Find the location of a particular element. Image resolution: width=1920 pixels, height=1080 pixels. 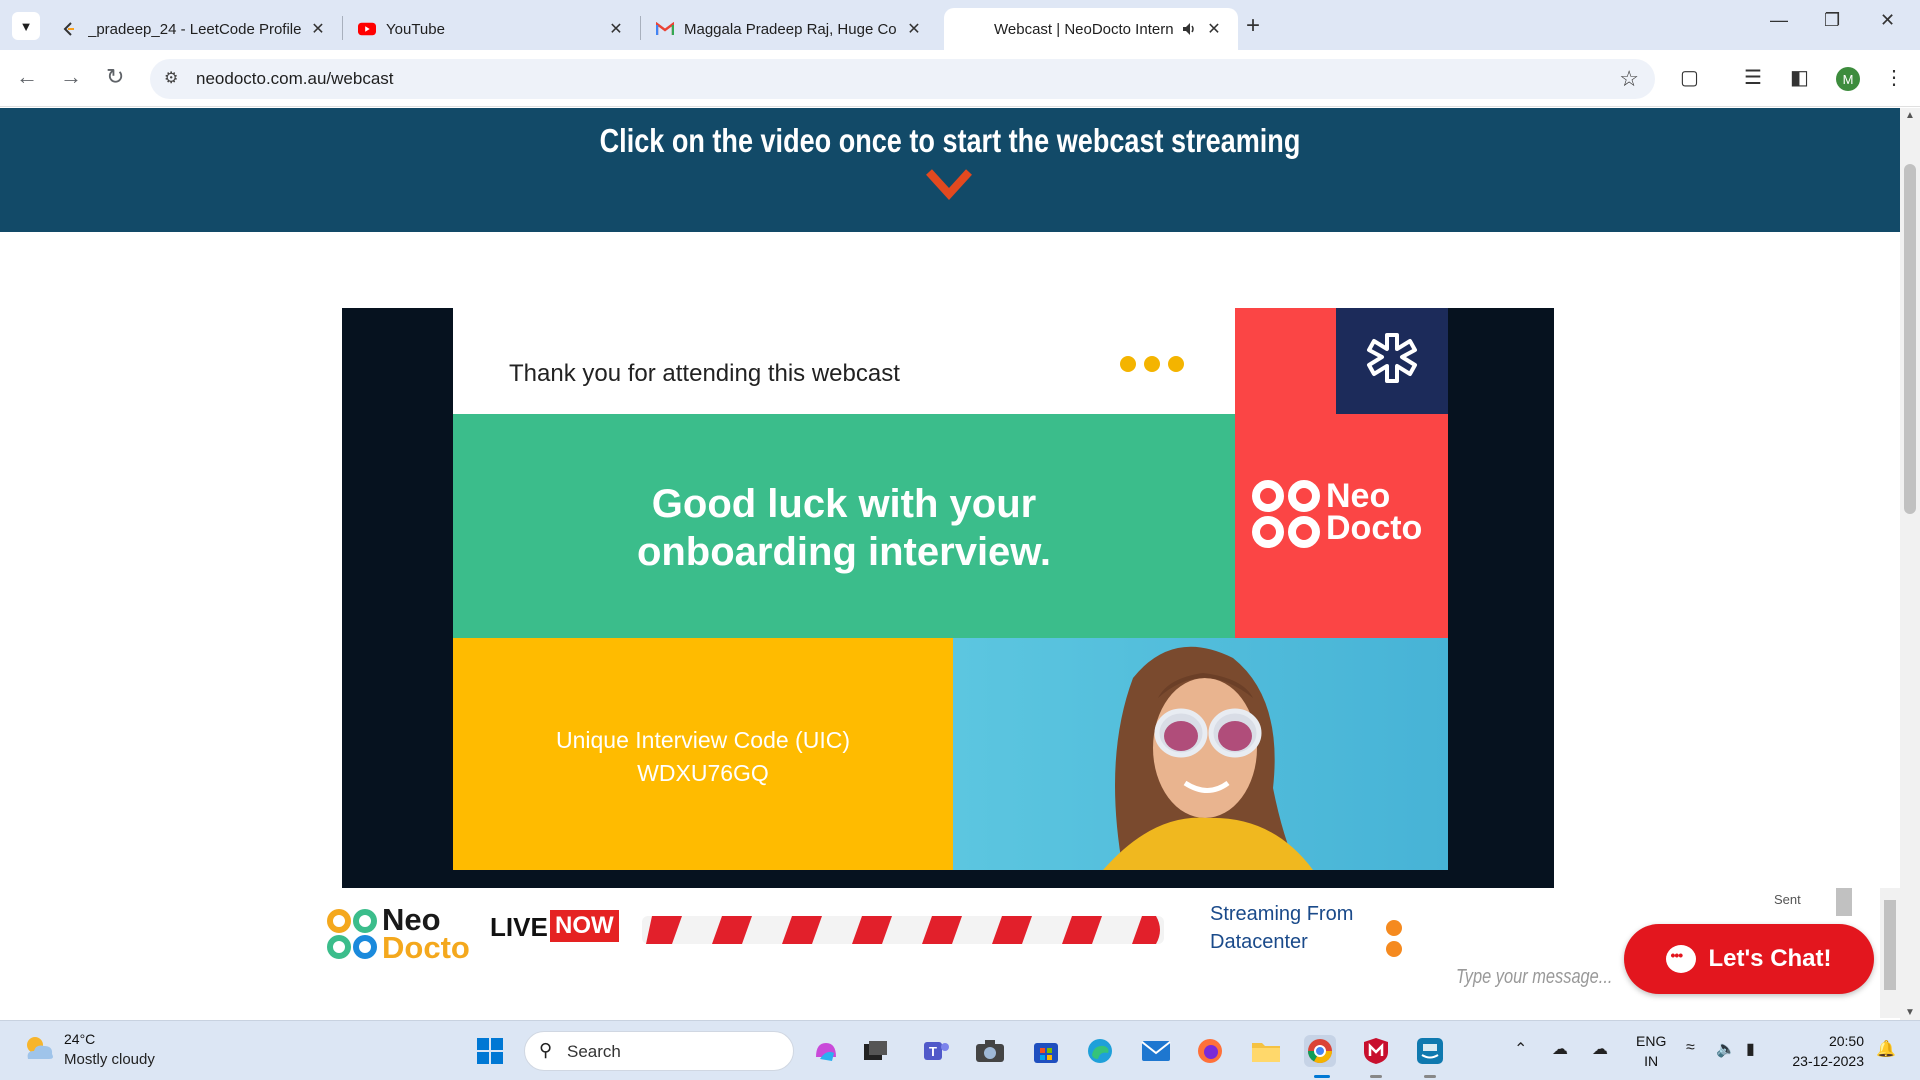

decorative-dots is located at coordinates (1156, 366).